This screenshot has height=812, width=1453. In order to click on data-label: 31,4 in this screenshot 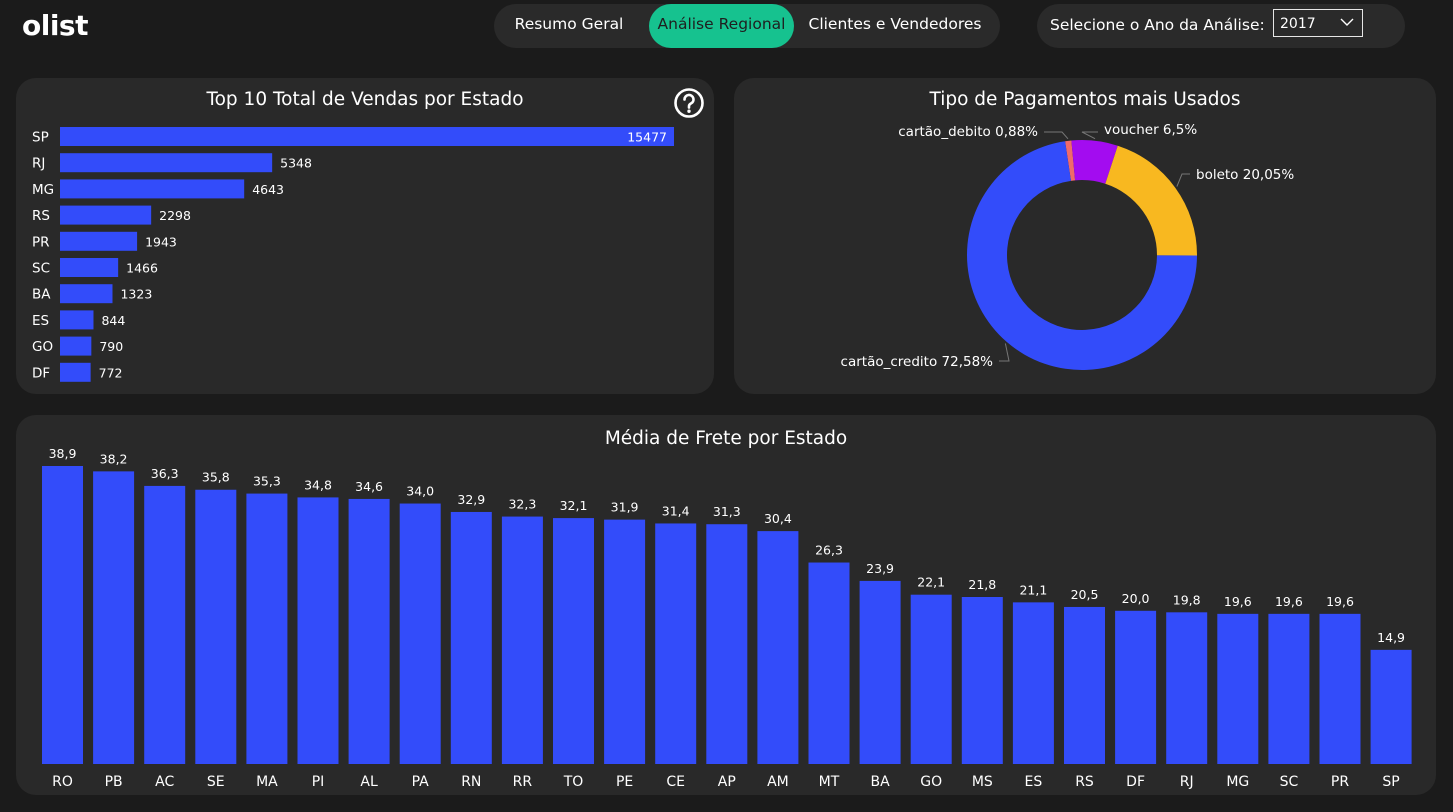, I will do `click(676, 510)`.